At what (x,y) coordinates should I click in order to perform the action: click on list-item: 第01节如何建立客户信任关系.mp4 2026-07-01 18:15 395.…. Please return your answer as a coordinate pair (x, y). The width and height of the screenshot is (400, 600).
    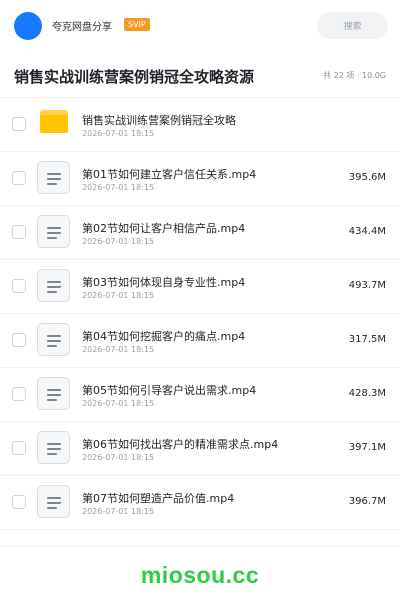
    Looking at the image, I should click on (200, 179).